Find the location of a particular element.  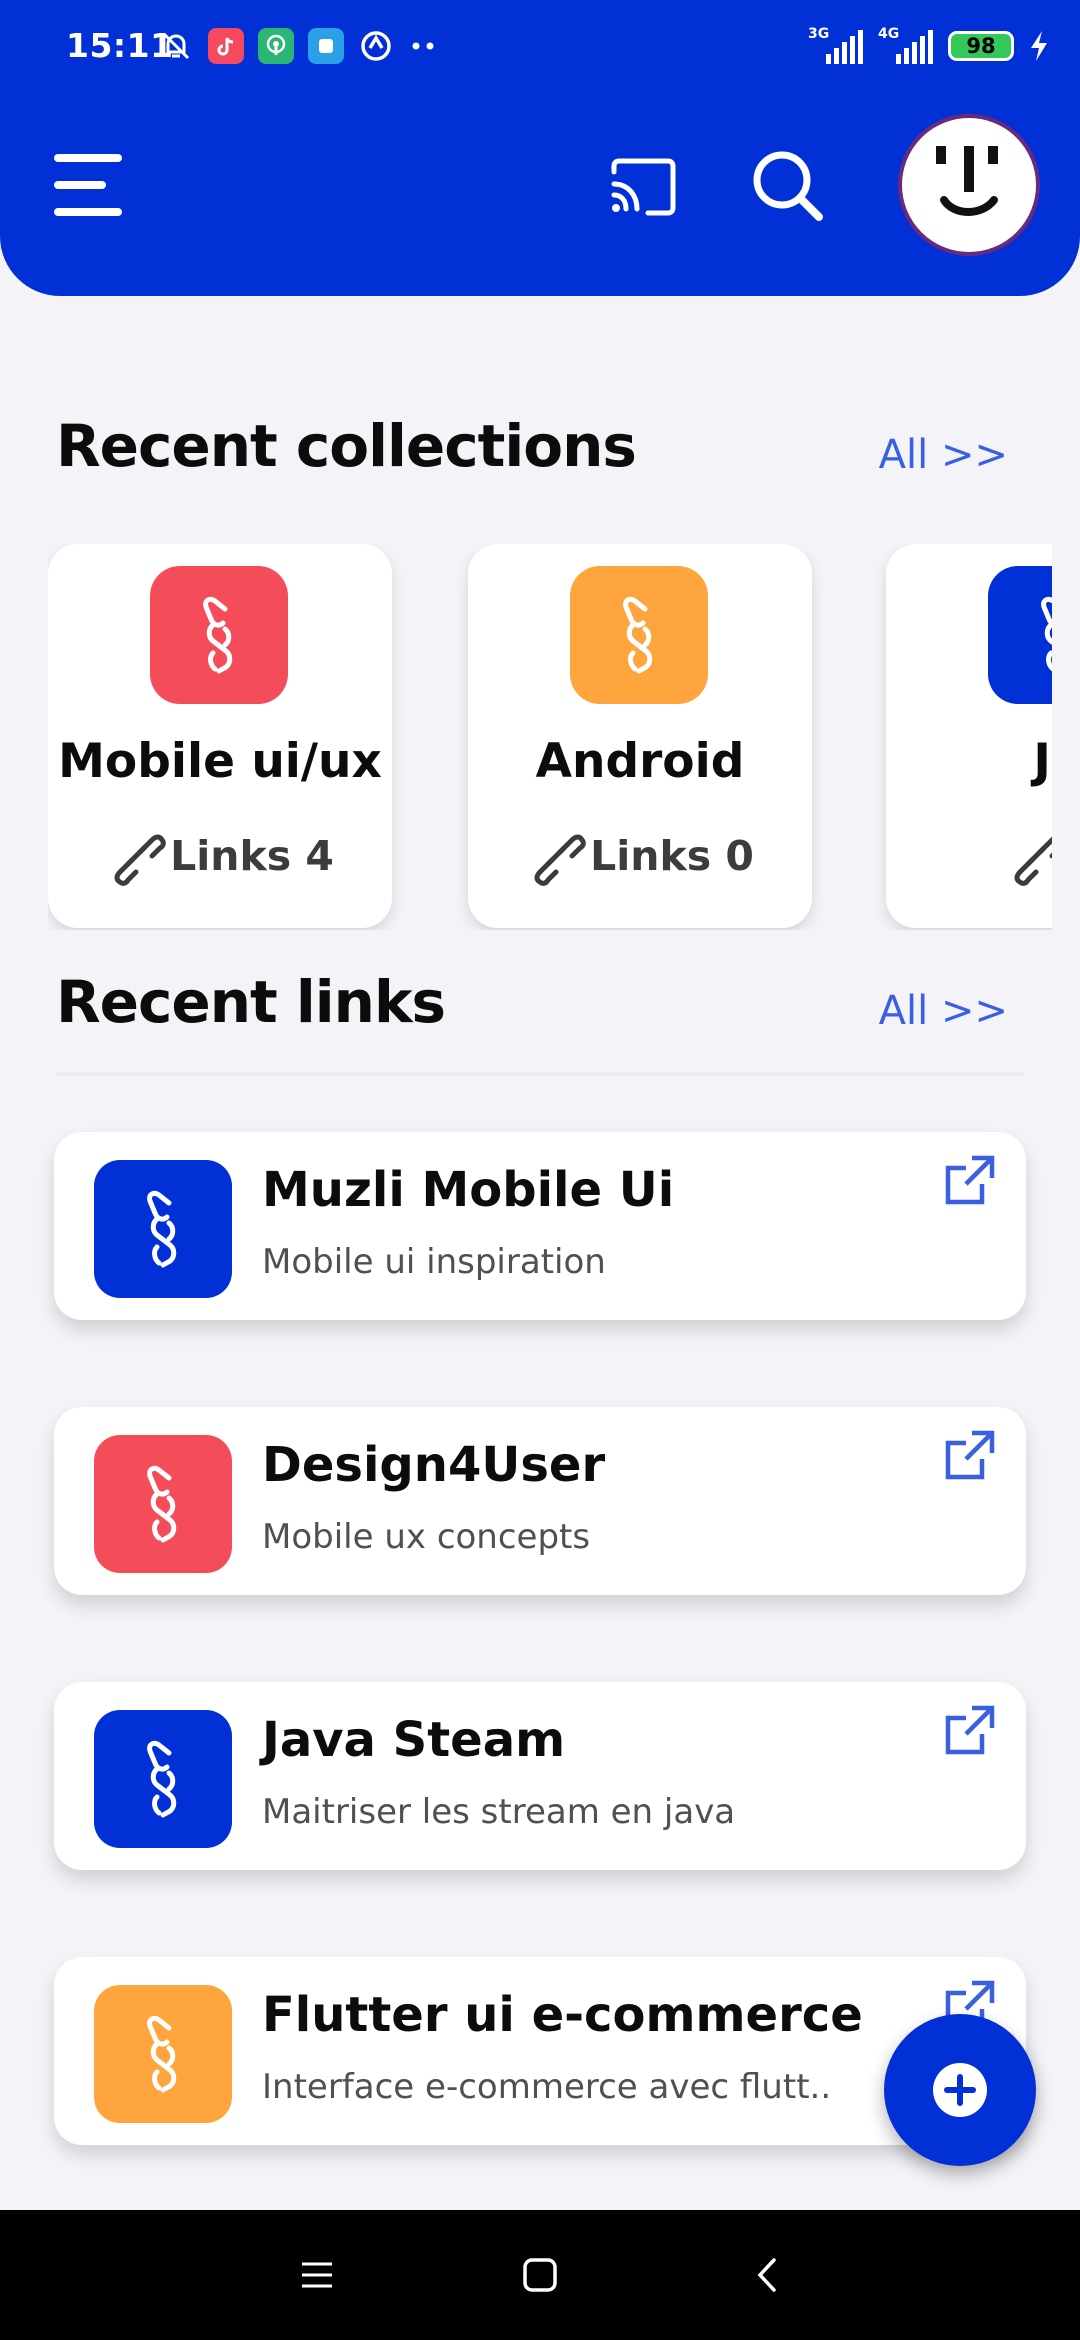

home-square-icon is located at coordinates (540, 2275).